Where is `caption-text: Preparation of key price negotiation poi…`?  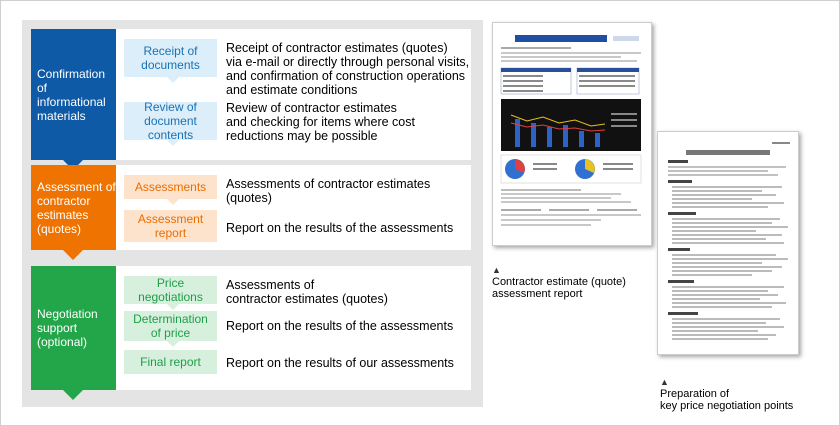
caption-text: Preparation of key price negotiation poi… is located at coordinates (727, 400).